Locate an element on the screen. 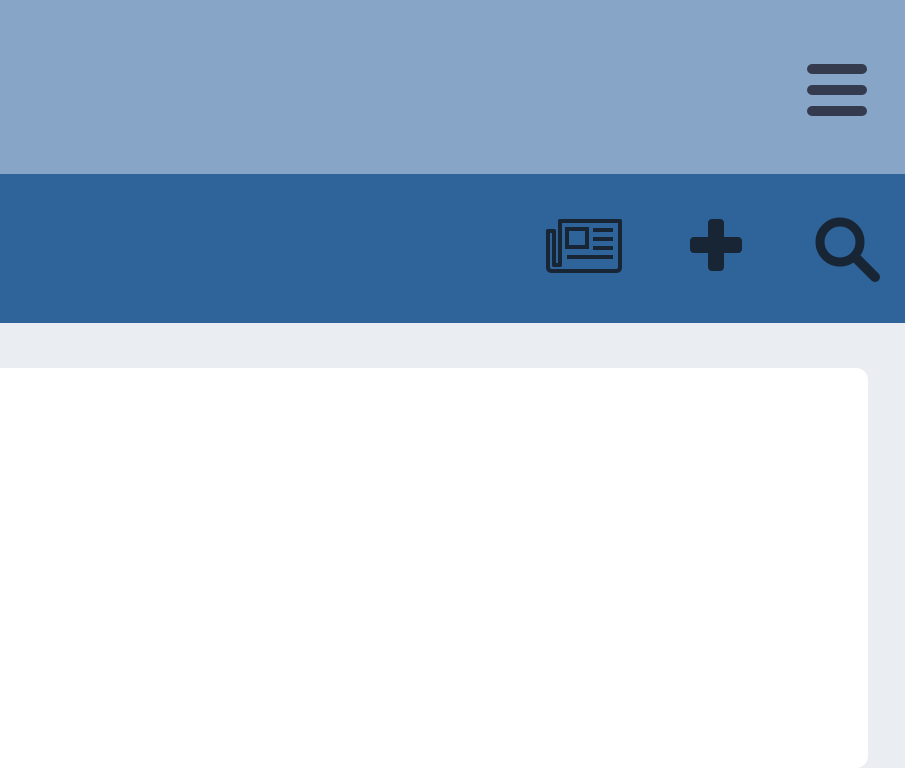 The width and height of the screenshot is (905, 768). search-icon is located at coordinates (847, 249).